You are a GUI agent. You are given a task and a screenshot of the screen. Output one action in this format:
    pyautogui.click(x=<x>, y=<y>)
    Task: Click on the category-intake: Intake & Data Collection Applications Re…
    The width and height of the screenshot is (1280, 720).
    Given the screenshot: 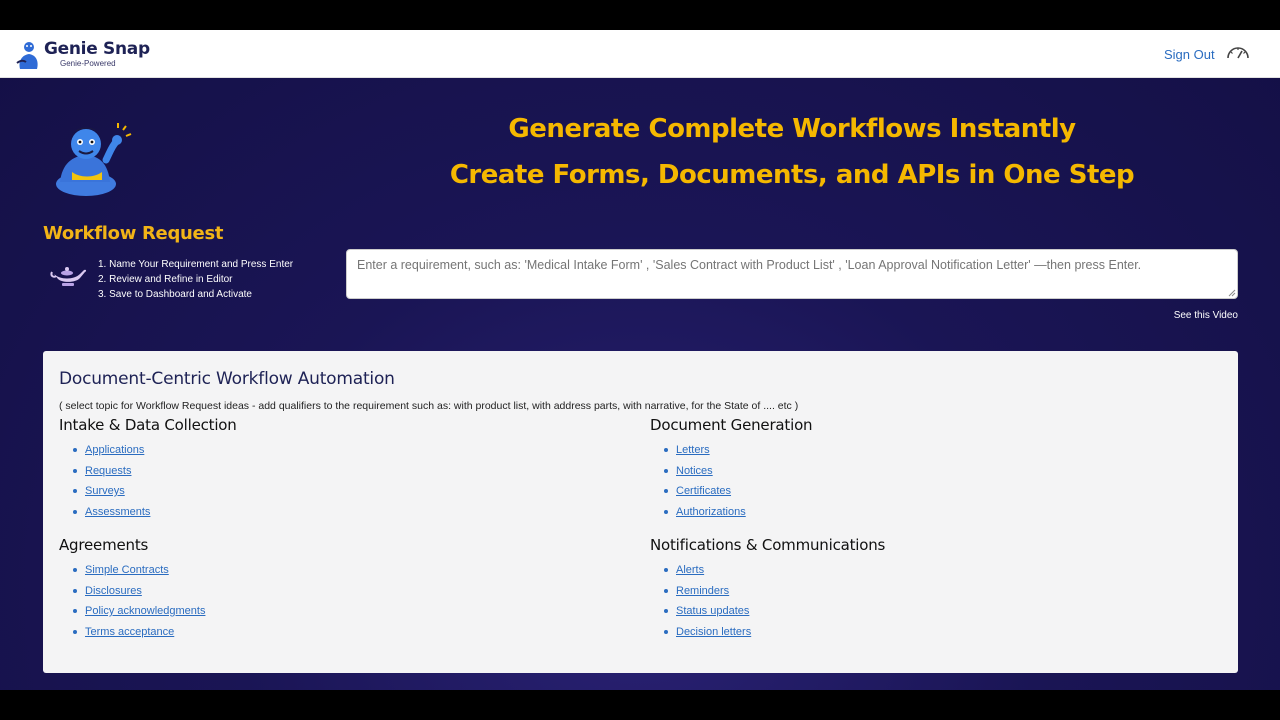 What is the action you would take?
    pyautogui.click(x=329, y=469)
    